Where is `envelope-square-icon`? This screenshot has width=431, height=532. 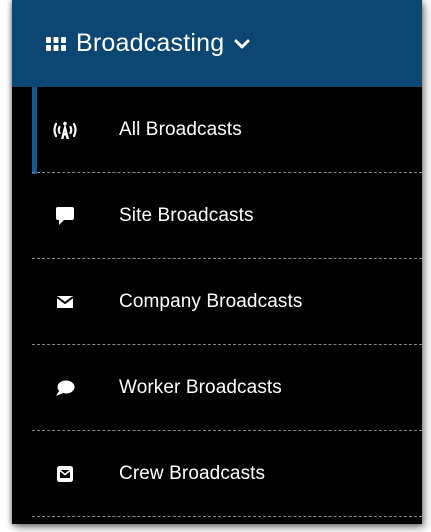
envelope-square-icon is located at coordinates (65, 474).